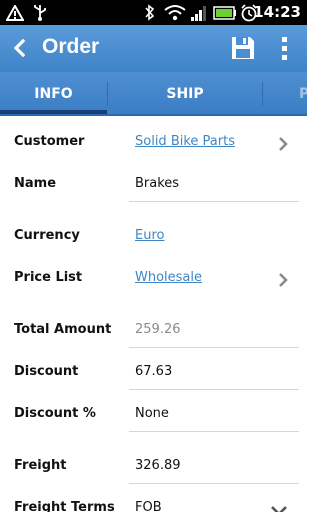 The image size is (320, 512). What do you see at coordinates (157, 183) in the screenshot?
I see `name-field: Brakes` at bounding box center [157, 183].